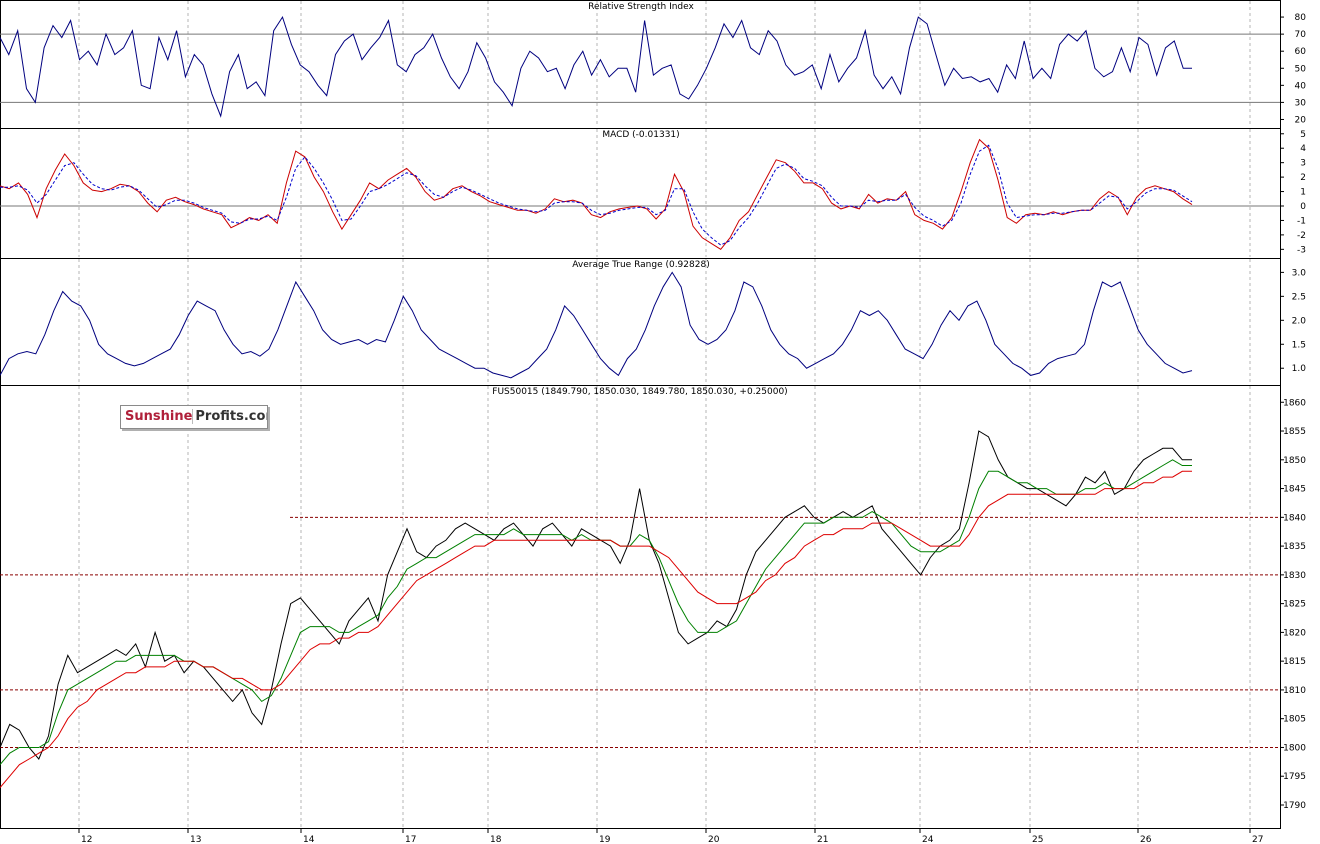 This screenshot has height=844, width=1320. Describe the element at coordinates (1301, 250) in the screenshot. I see `y-tick-label: -3` at that location.